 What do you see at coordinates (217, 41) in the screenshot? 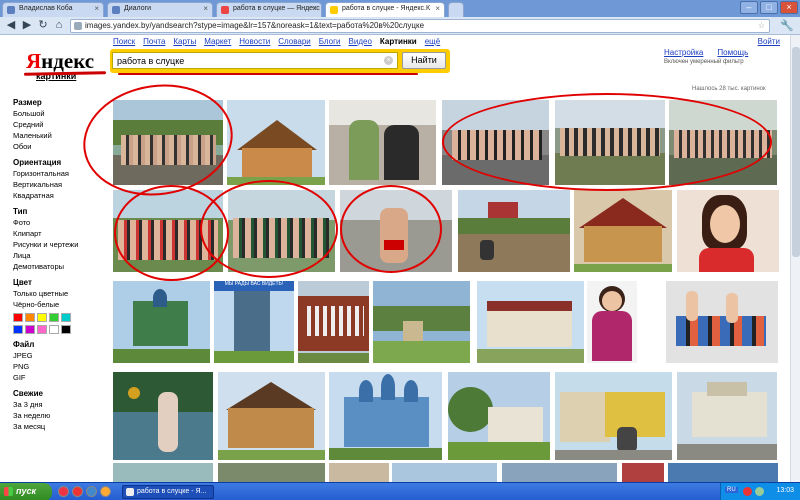
I see `nav-market: Маркет` at bounding box center [217, 41].